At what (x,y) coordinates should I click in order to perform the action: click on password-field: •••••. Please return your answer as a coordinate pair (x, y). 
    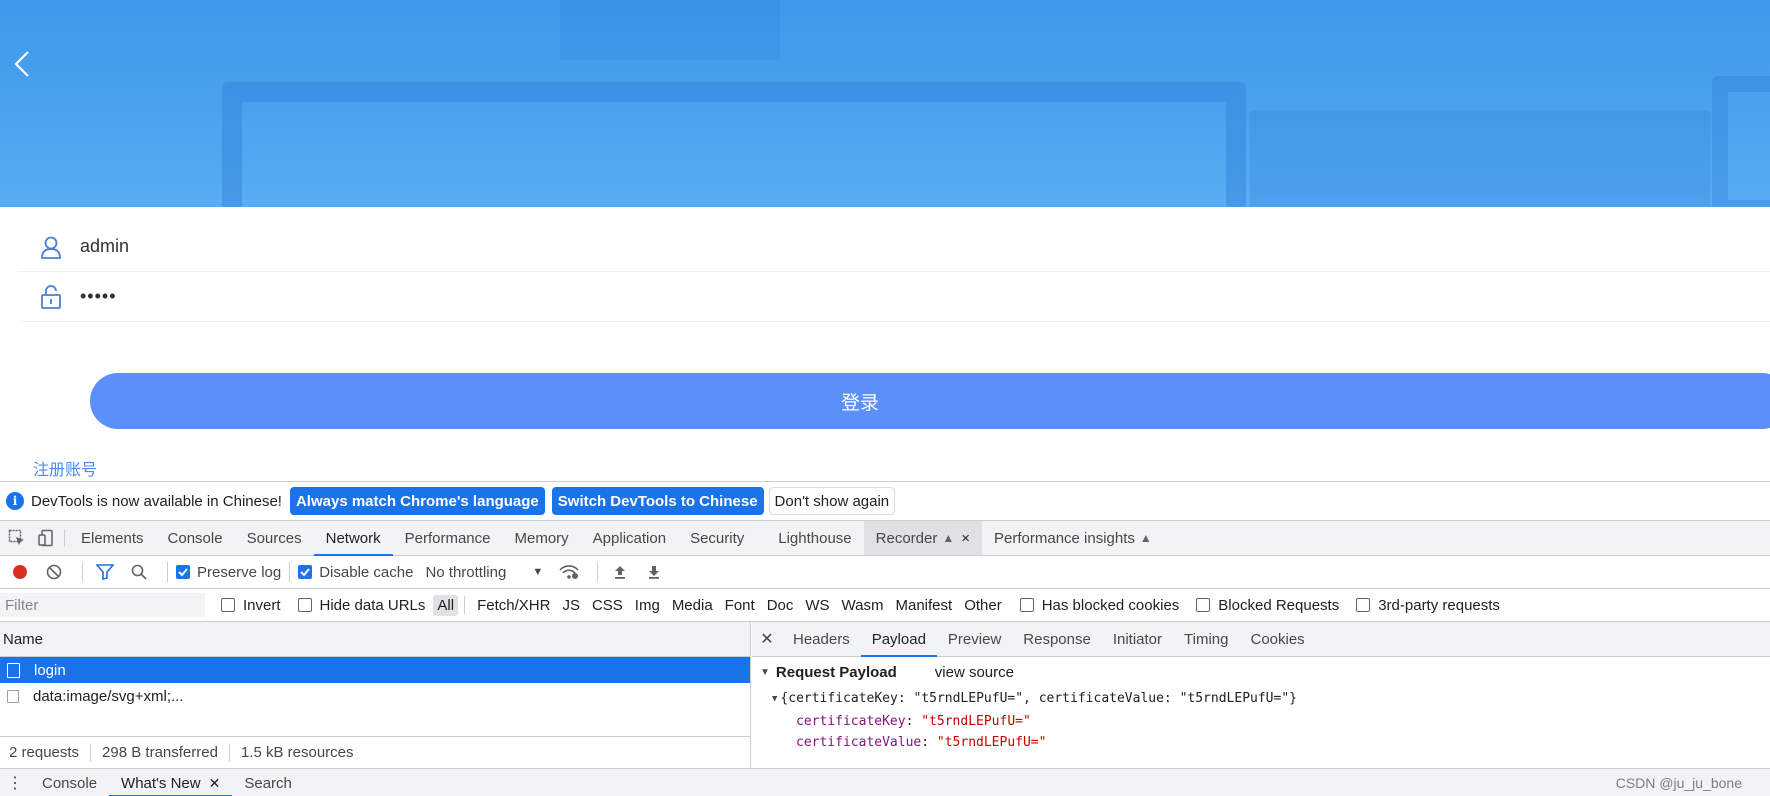
    Looking at the image, I should click on (894, 297).